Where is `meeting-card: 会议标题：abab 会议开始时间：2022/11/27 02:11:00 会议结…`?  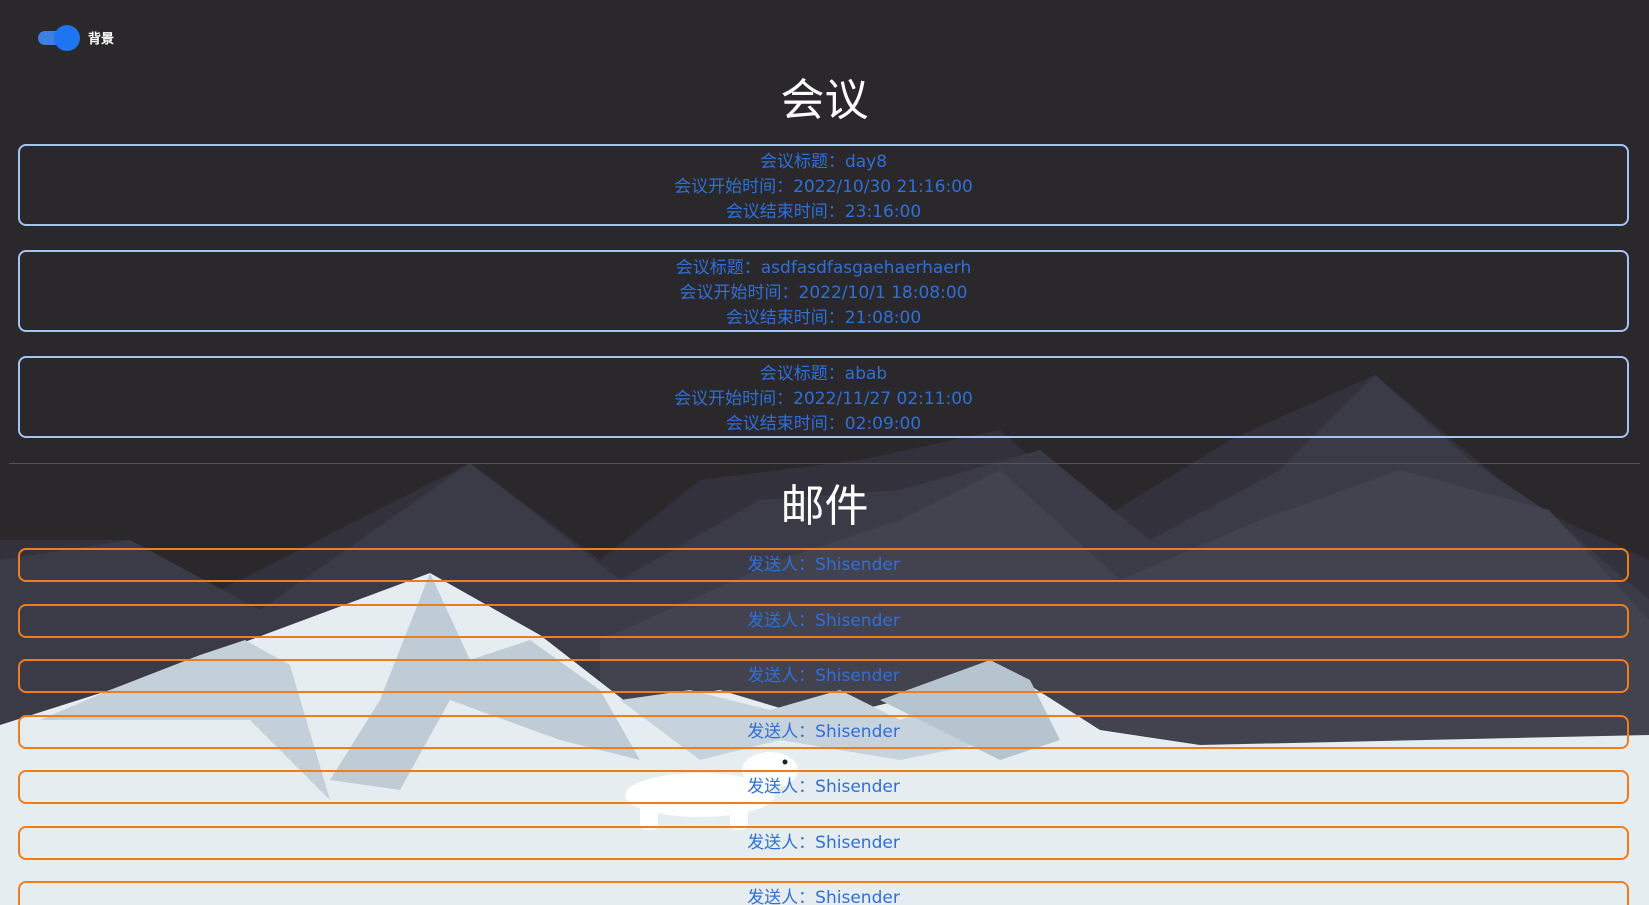
meeting-card: 会议标题：abab 会议开始时间：2022/11/27 02:11:00 会议结… is located at coordinates (823, 397).